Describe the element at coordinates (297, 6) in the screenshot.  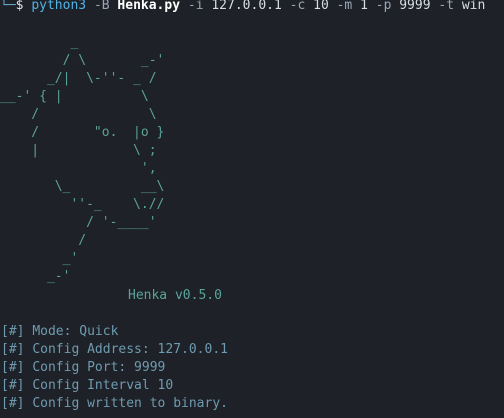
I see `flag-c: -c` at that location.